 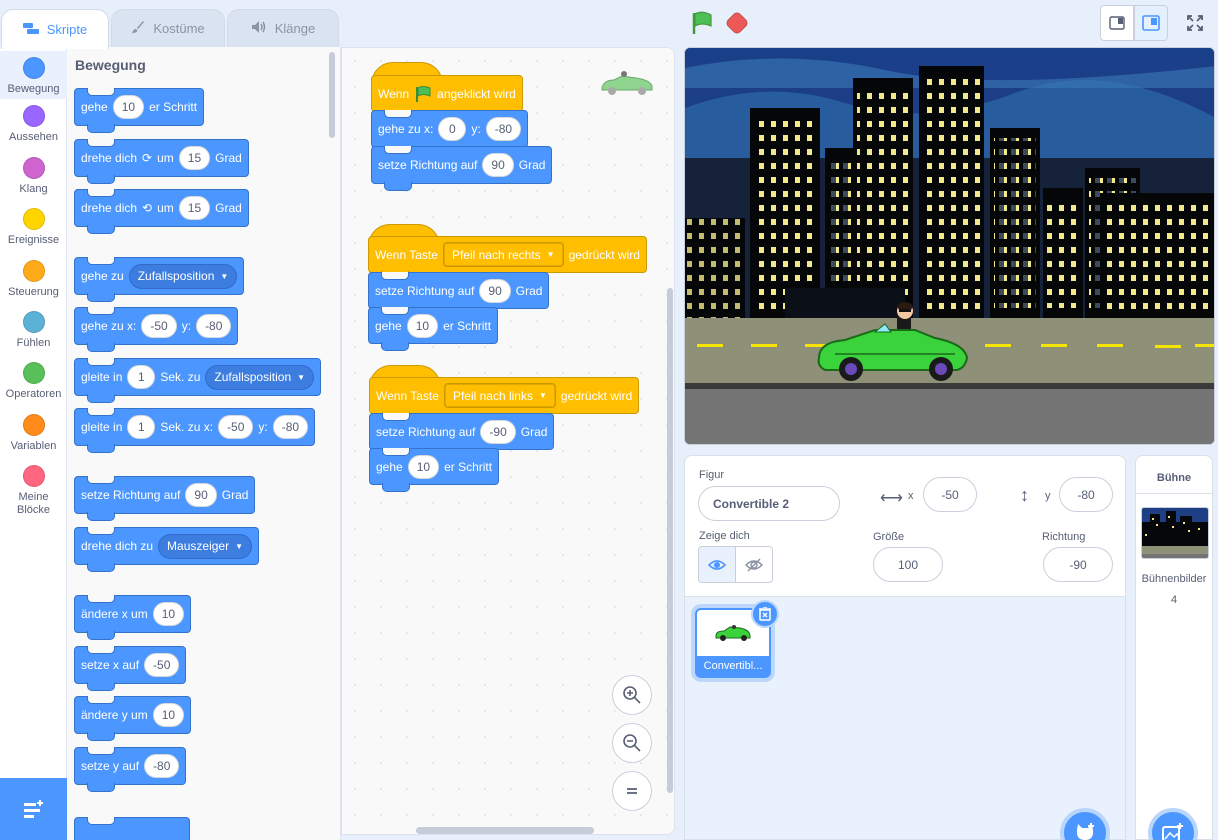 What do you see at coordinates (550, 254) in the screenshot?
I see `caret-down-icon: ▼` at bounding box center [550, 254].